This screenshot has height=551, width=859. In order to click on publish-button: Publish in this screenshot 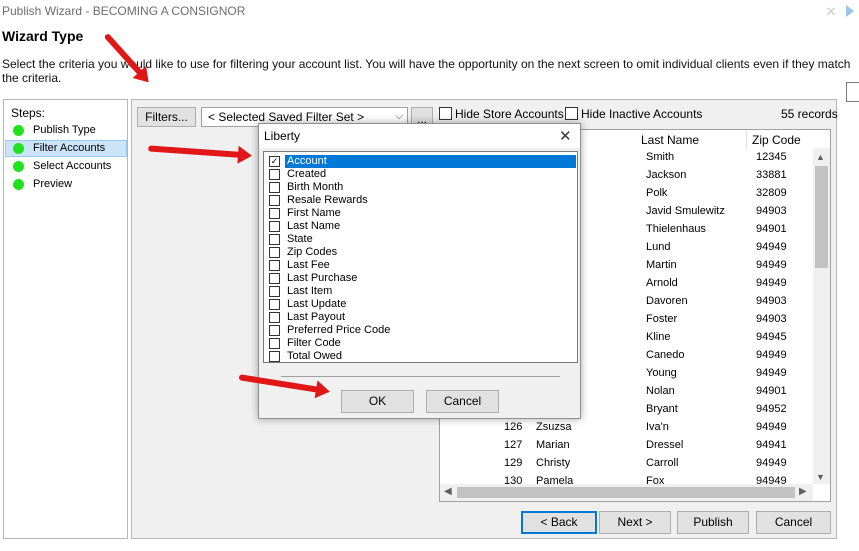, I will do `click(713, 522)`.